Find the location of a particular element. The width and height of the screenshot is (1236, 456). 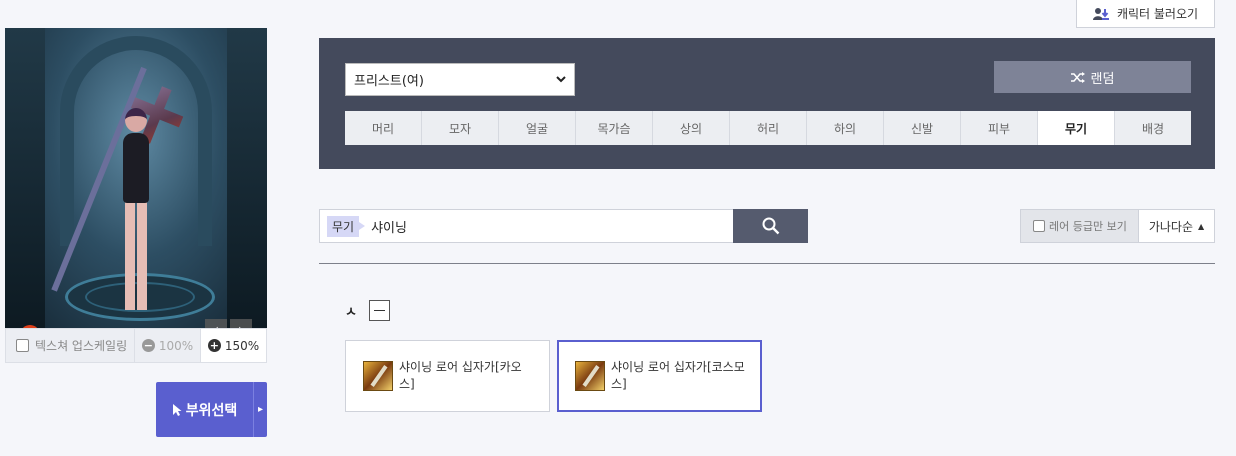

shuffle-icon is located at coordinates (1077, 77).